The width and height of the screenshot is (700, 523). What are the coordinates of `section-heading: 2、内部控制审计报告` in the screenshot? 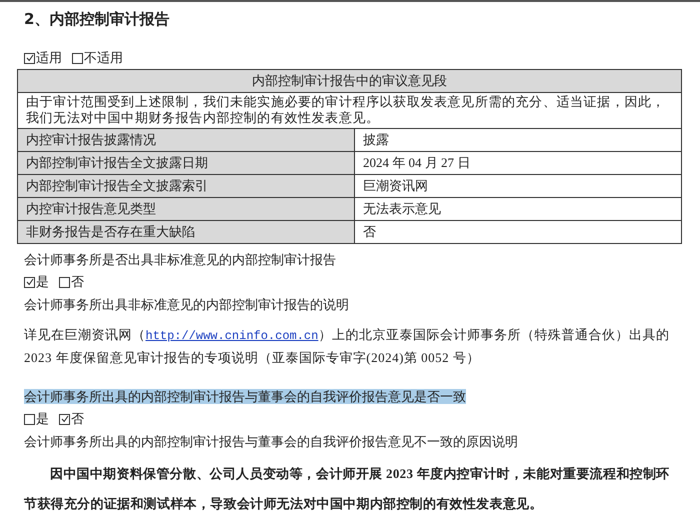 It's located at (97, 19).